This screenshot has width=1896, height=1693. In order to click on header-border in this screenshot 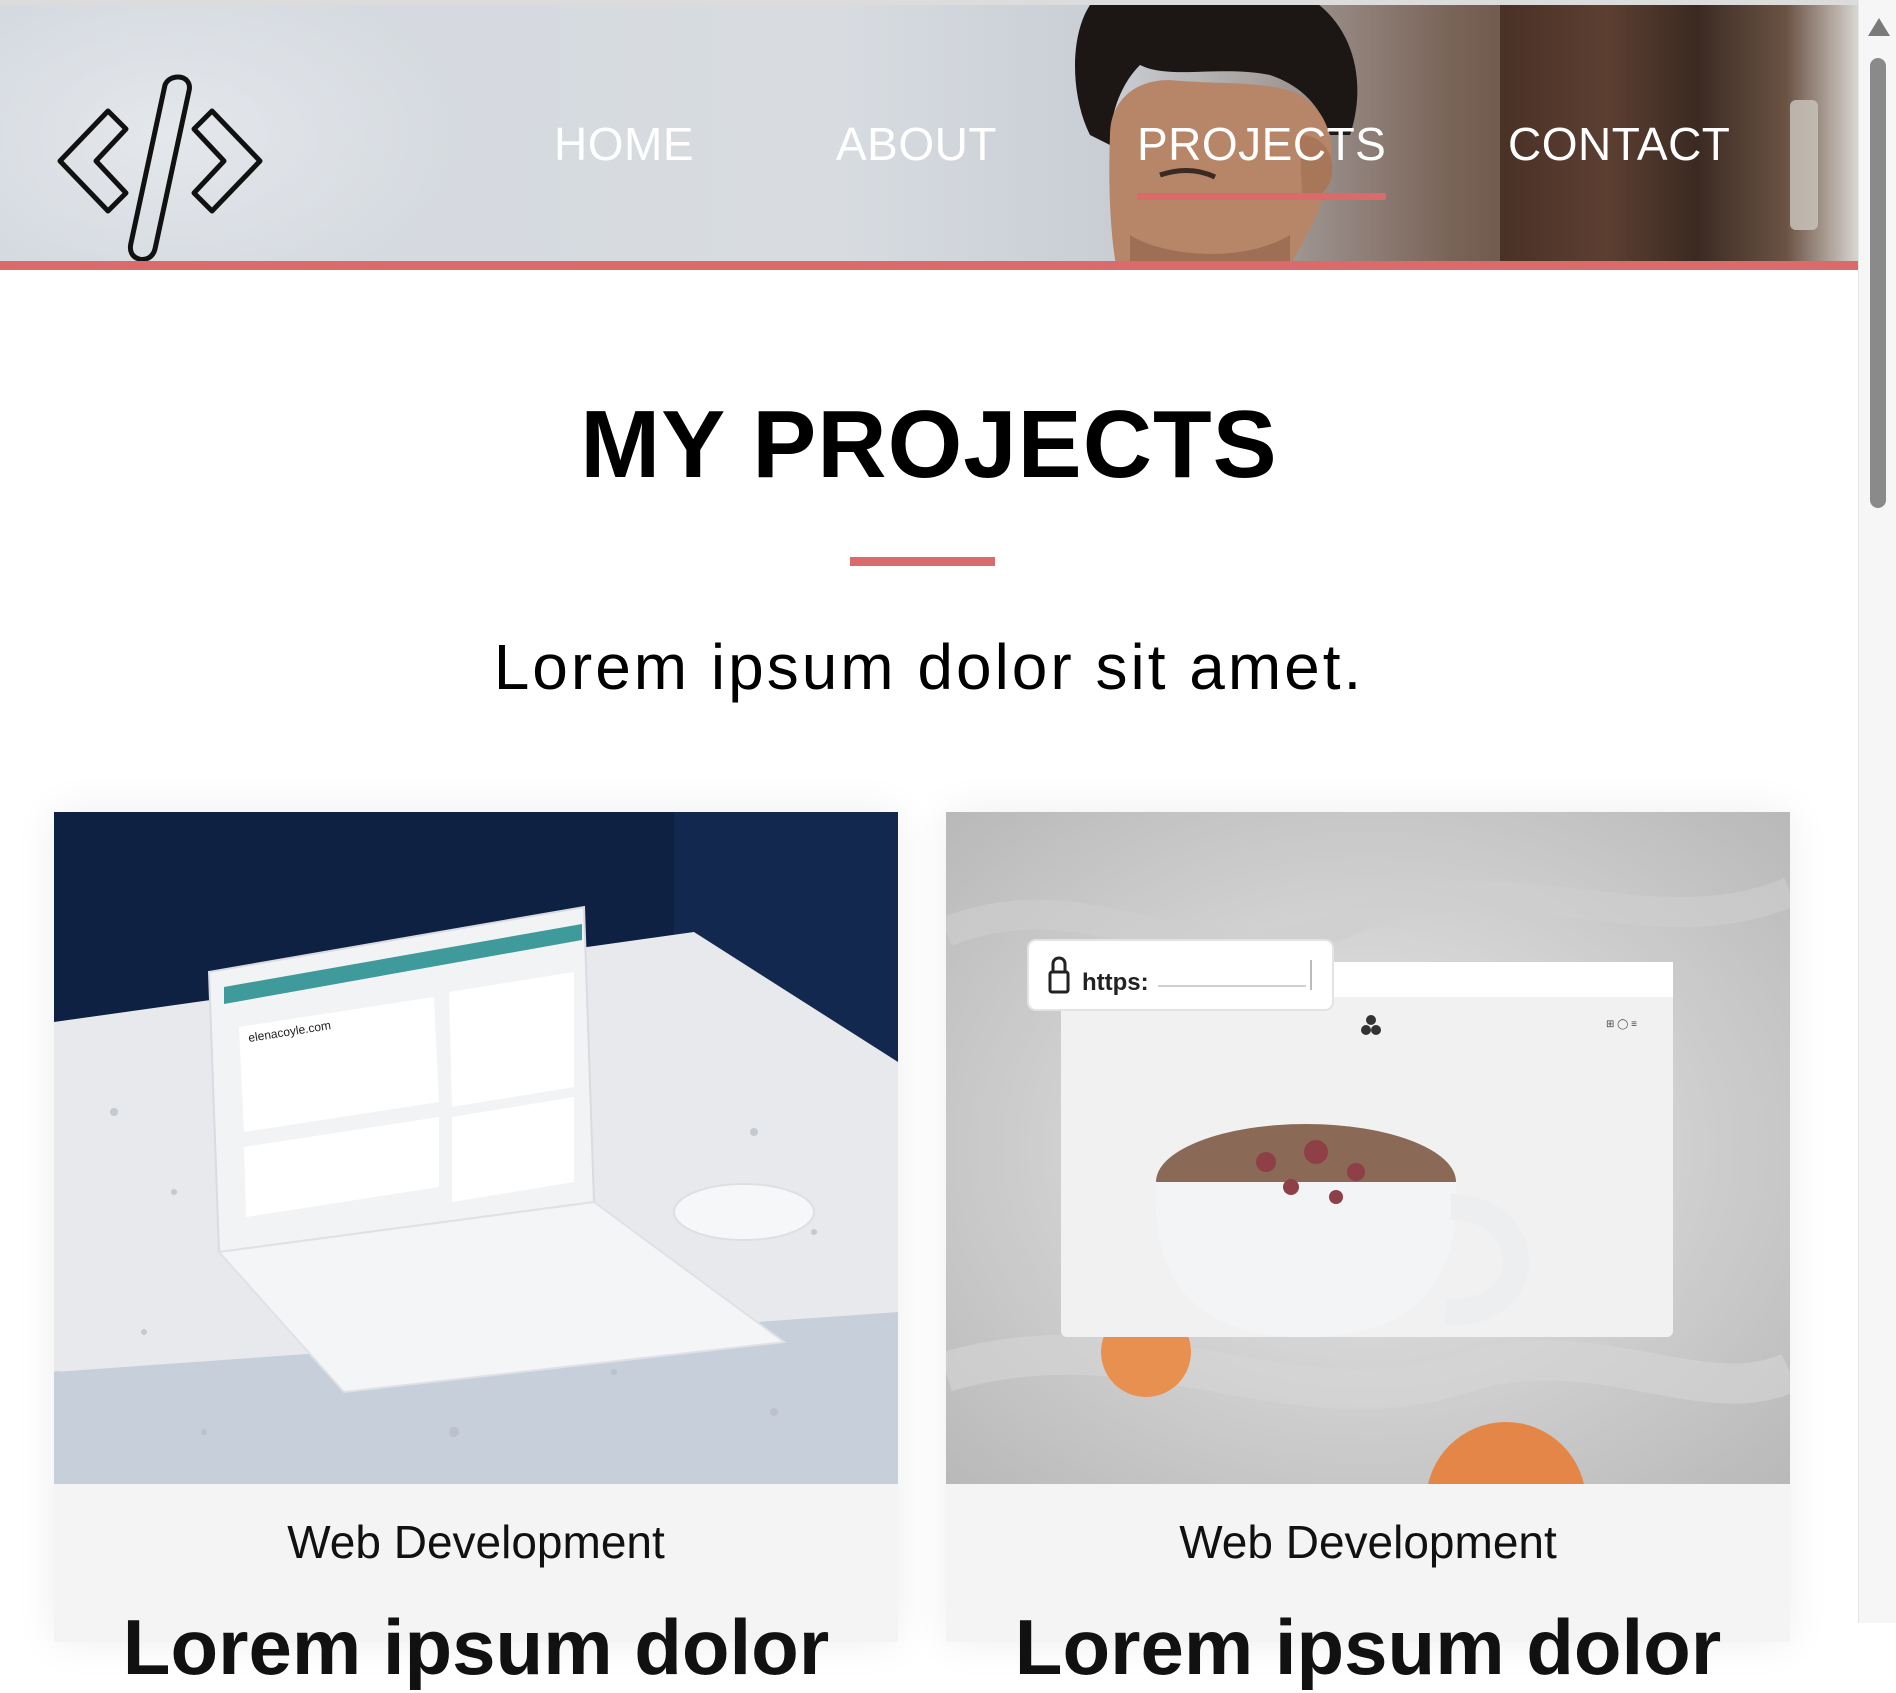, I will do `click(929, 265)`.